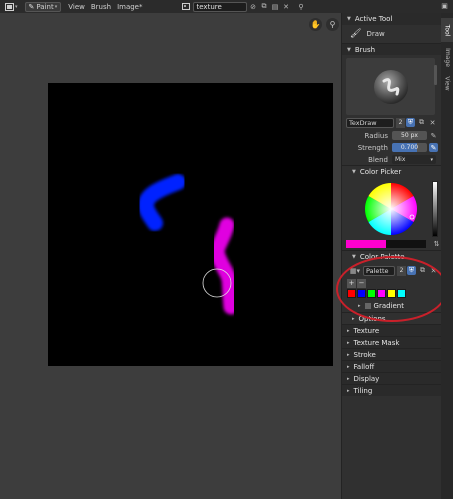  Describe the element at coordinates (391, 330) in the screenshot. I see `texture-panel-header: ▸ Texture` at that location.